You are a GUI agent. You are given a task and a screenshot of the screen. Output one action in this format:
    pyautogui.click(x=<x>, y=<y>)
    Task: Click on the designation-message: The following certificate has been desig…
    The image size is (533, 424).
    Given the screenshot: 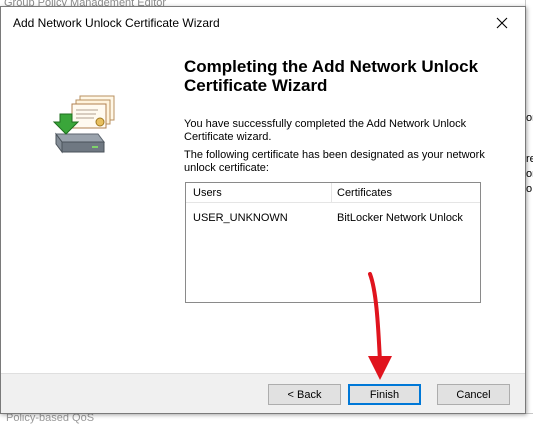 What is the action you would take?
    pyautogui.click(x=334, y=161)
    